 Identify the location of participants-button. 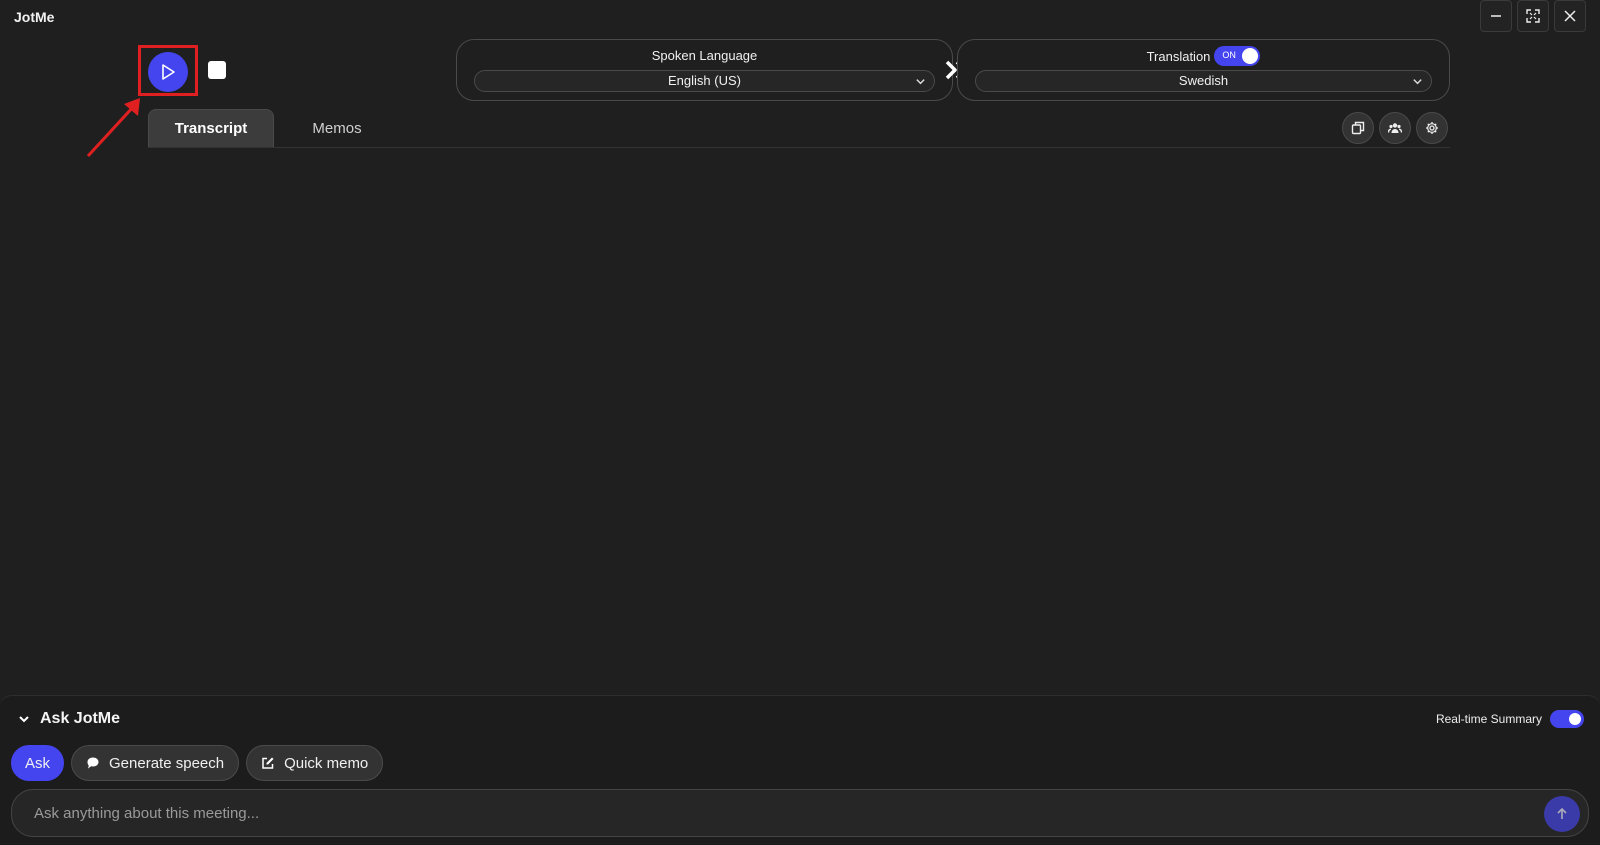
(1395, 128).